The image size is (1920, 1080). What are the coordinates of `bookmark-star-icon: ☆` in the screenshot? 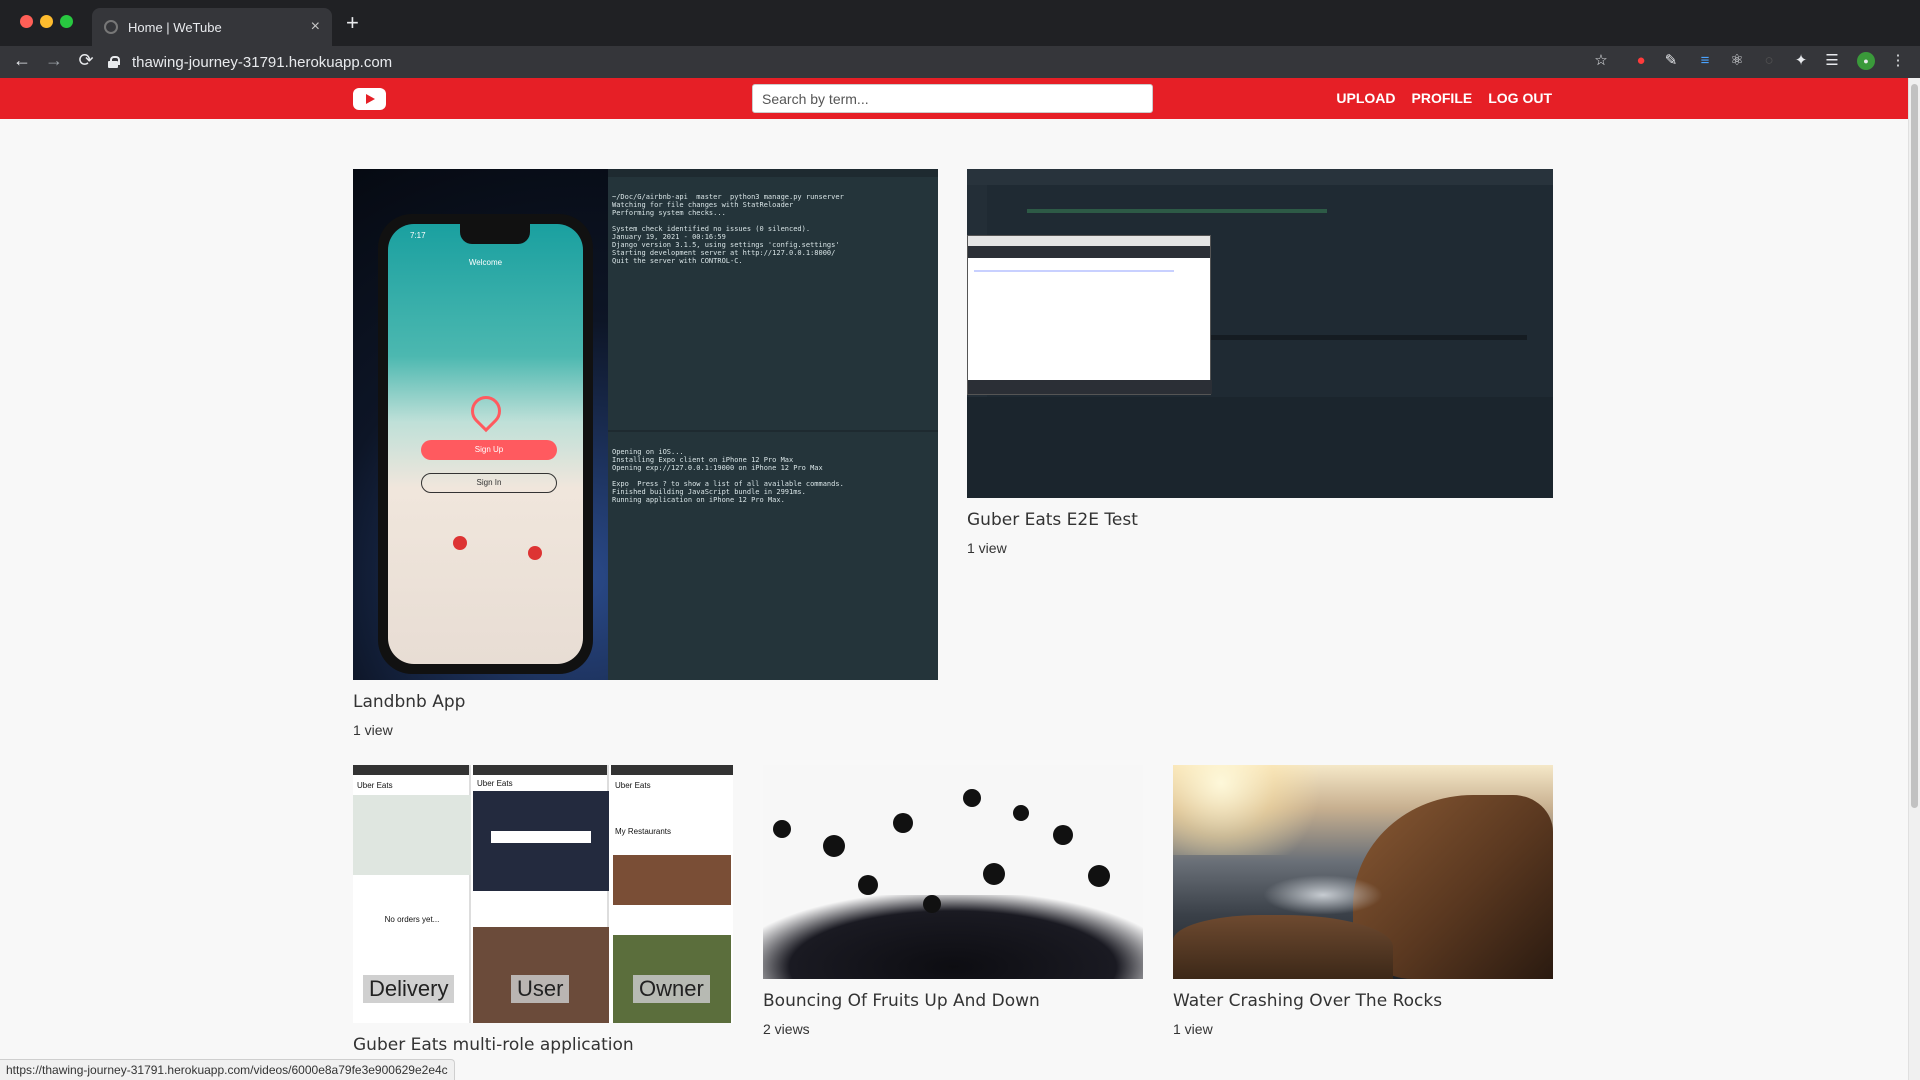 It's located at (1601, 61).